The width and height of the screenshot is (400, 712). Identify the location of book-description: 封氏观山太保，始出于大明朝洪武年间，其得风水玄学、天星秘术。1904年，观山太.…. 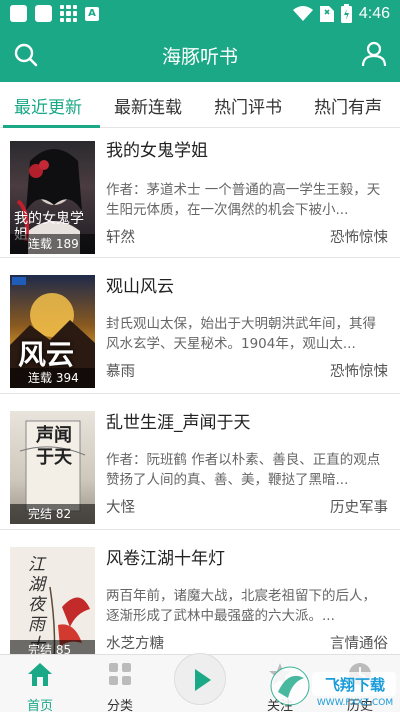
(241, 334).